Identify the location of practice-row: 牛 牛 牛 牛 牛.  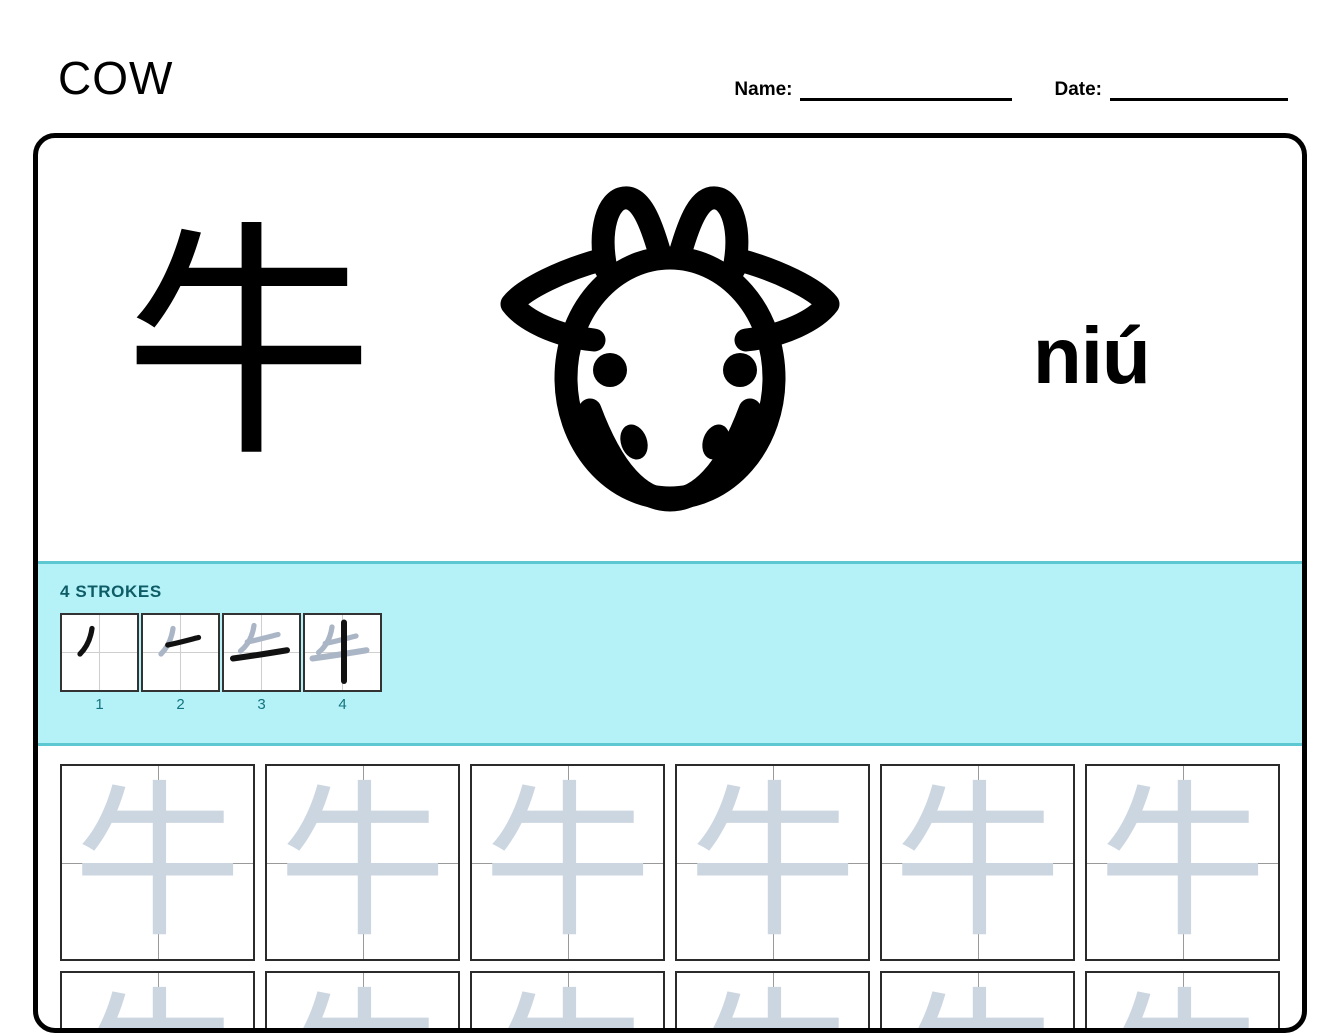
(670, 1000).